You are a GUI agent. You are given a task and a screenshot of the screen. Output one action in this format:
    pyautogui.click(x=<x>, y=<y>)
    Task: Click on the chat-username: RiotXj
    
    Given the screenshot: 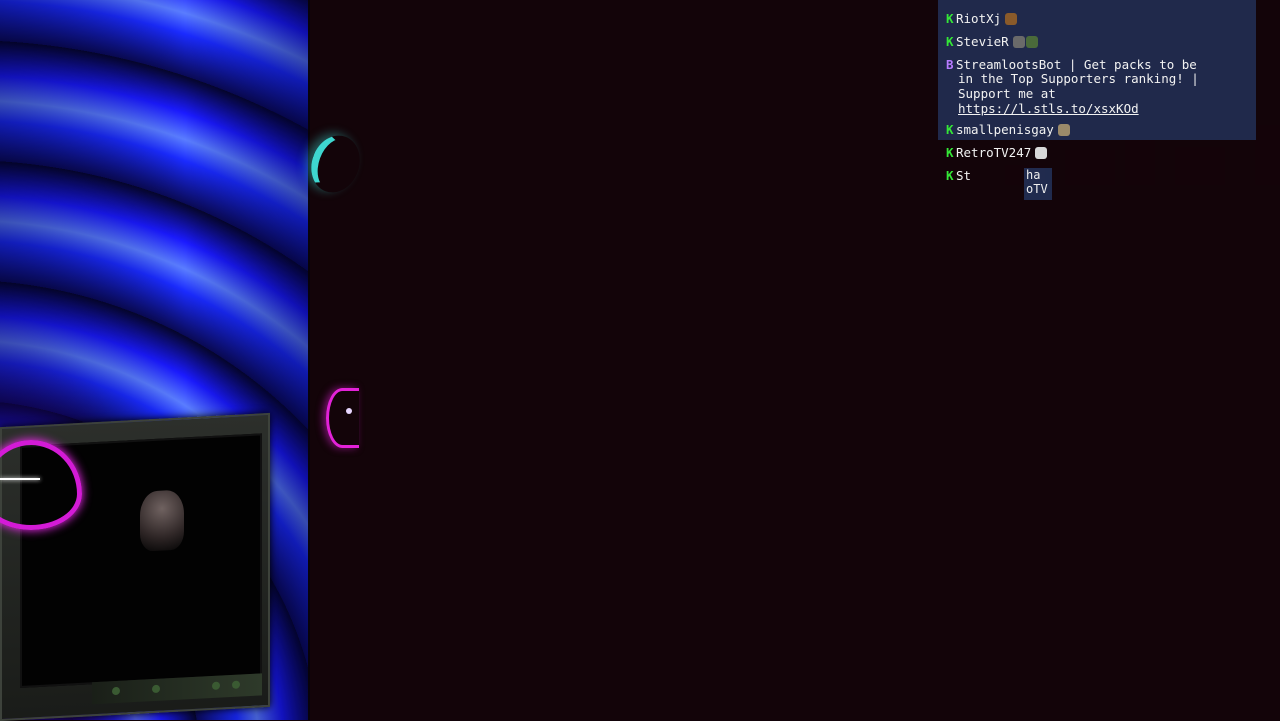 What is the action you would take?
    pyautogui.click(x=979, y=18)
    